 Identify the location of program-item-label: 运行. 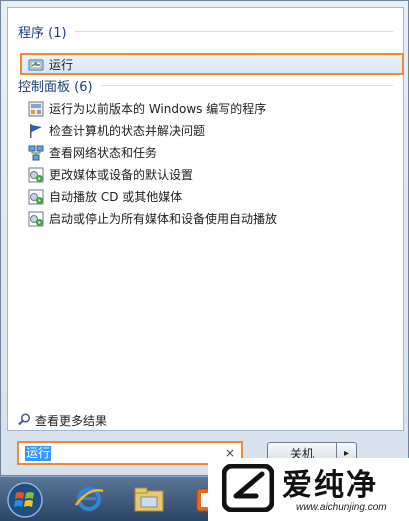
(61, 65).